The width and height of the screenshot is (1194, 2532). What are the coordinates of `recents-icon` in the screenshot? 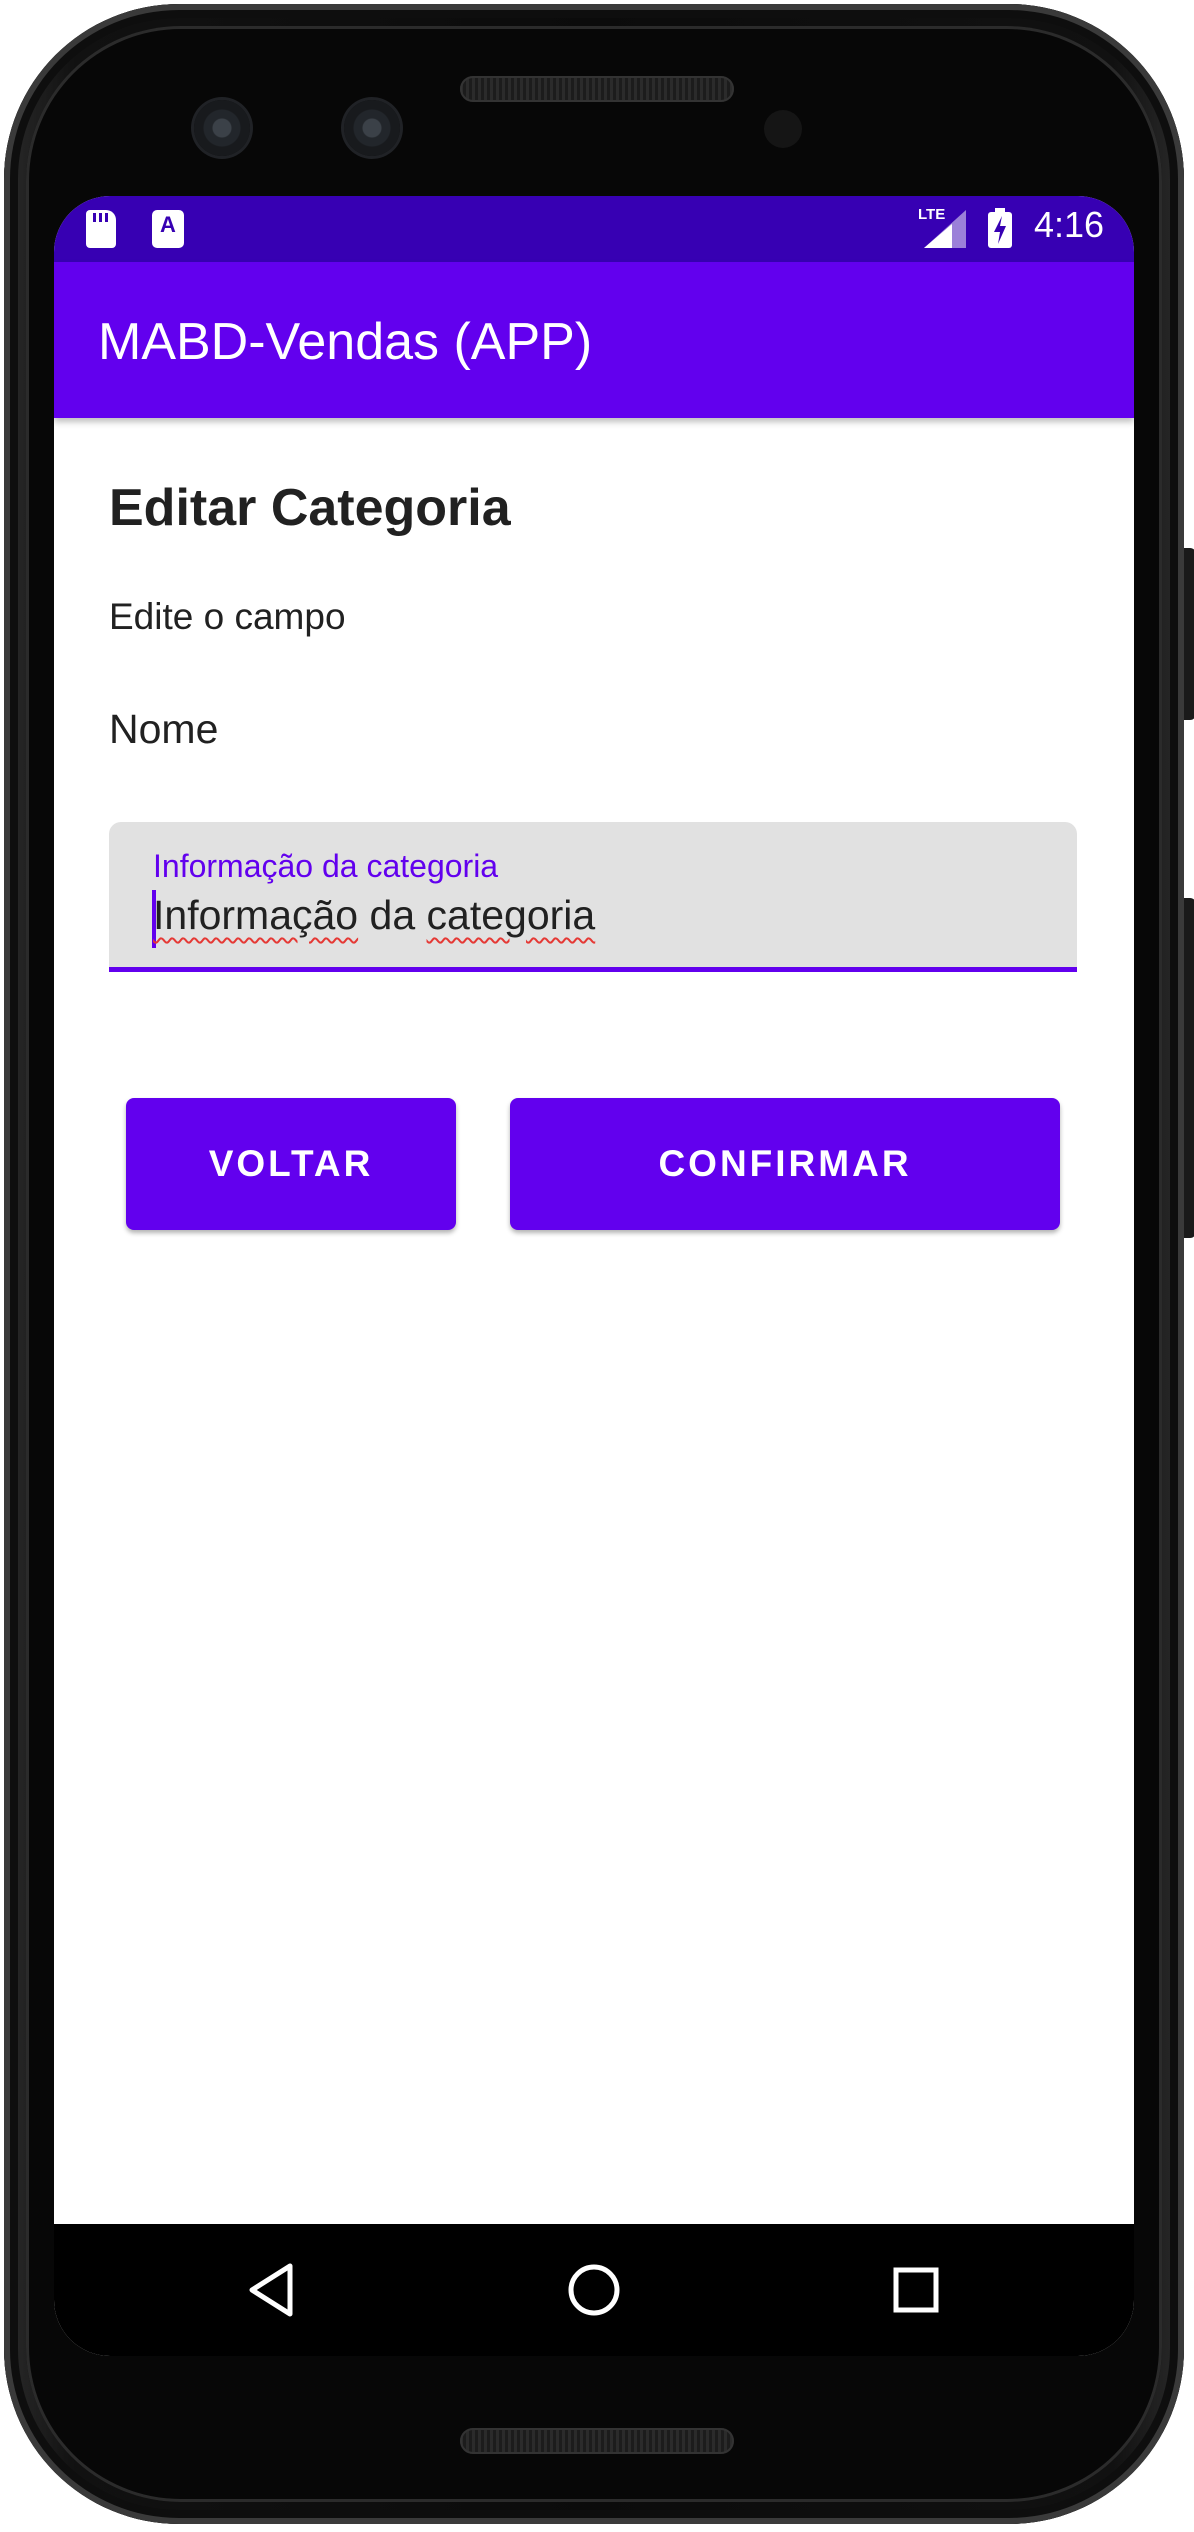 It's located at (916, 2290).